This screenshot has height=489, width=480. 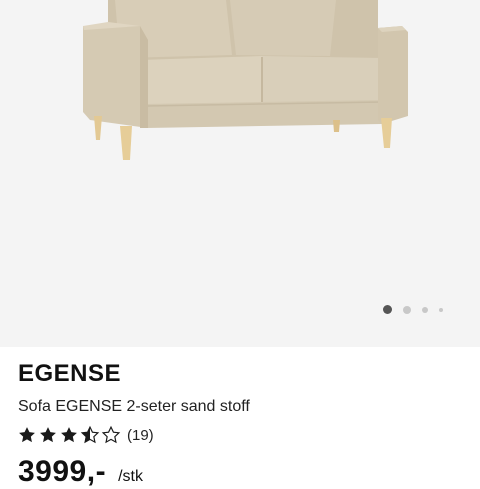 What do you see at coordinates (130, 476) in the screenshot?
I see `price-unit: /stk` at bounding box center [130, 476].